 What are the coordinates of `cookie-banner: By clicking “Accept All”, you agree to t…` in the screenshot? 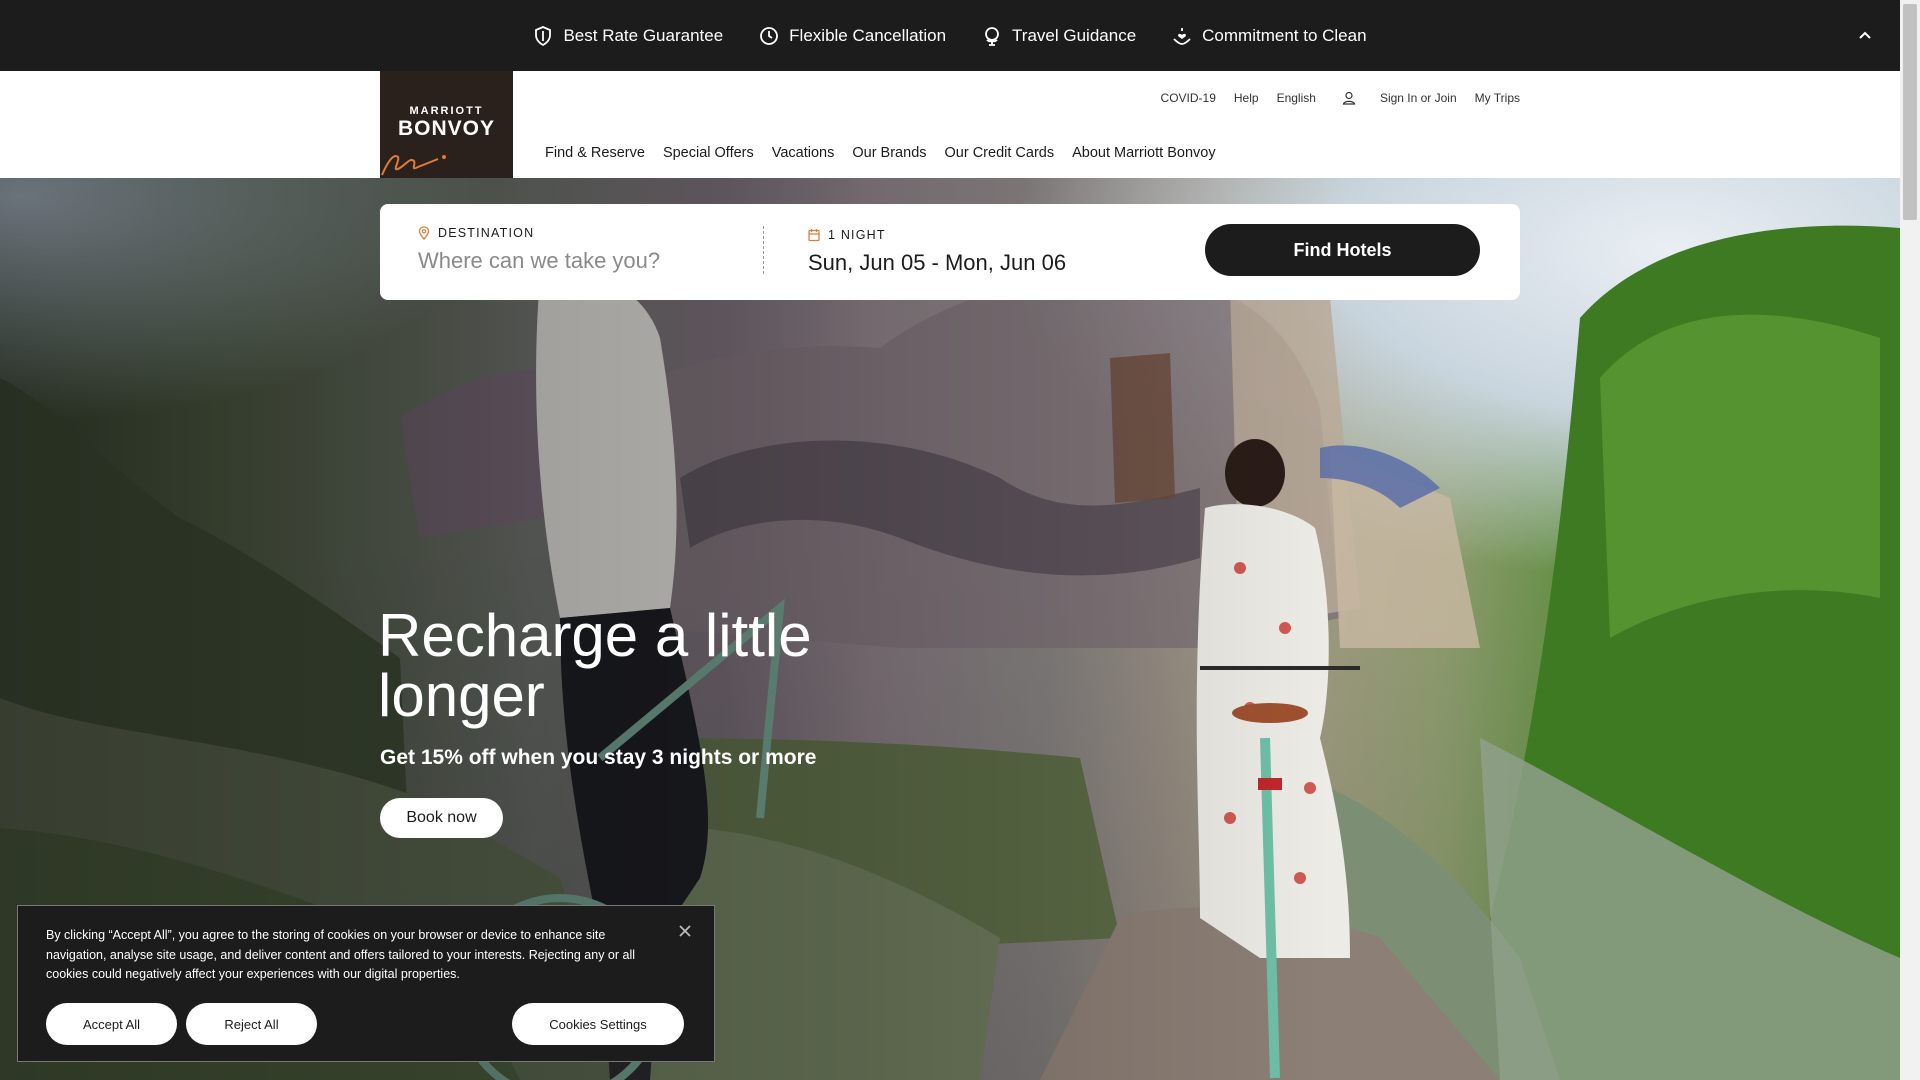 It's located at (366, 983).